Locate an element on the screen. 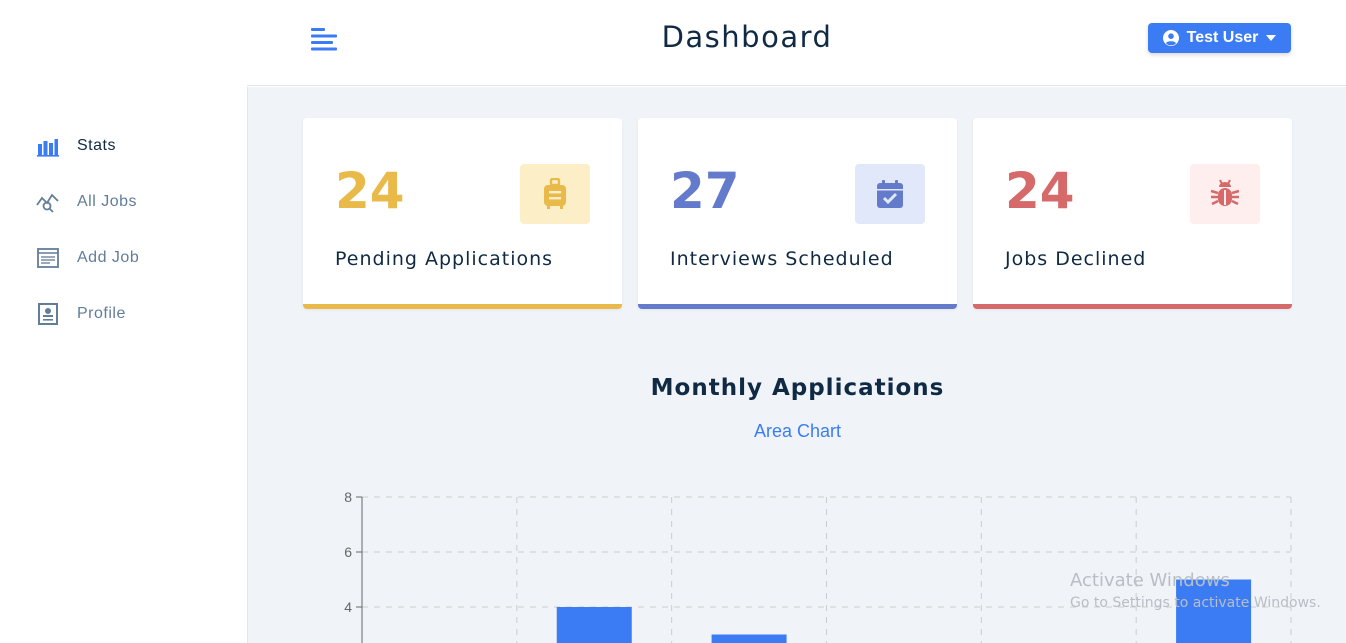  user-name: Test User is located at coordinates (1222, 37).